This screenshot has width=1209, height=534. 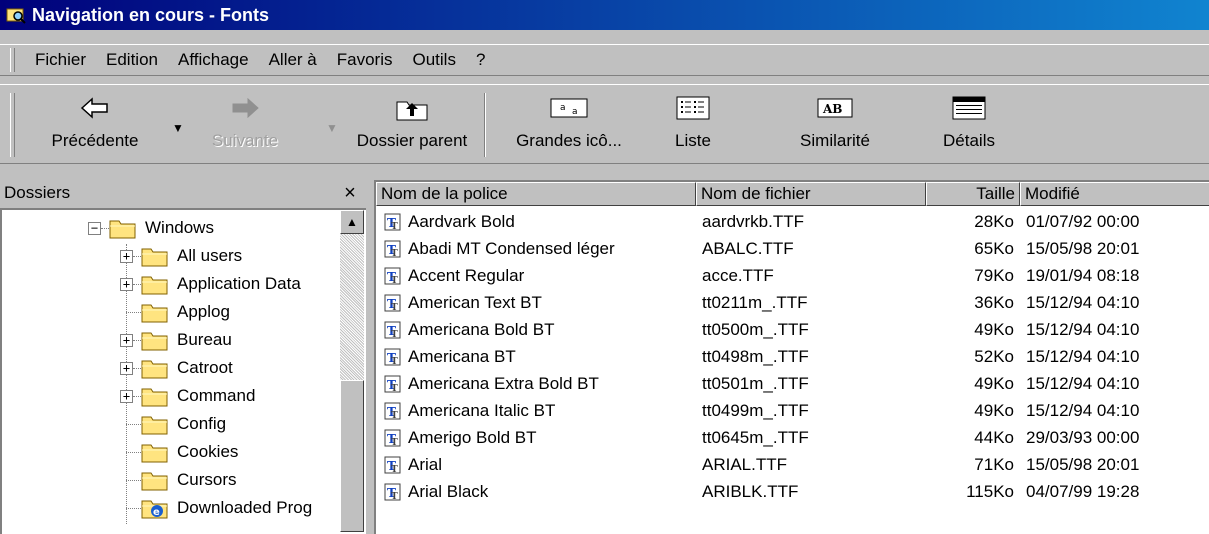 I want to click on back-button: Précédente, so click(x=95, y=124).